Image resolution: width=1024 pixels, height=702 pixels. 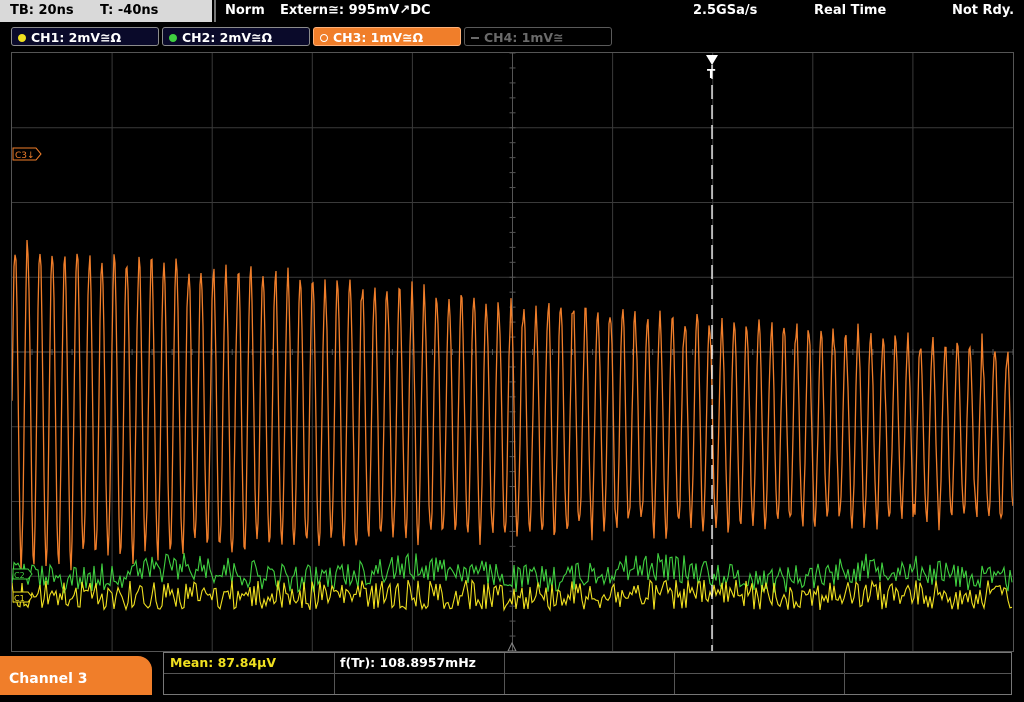 I want to click on channel-2-label: CH2: 2mV≅Ω, so click(x=227, y=37).